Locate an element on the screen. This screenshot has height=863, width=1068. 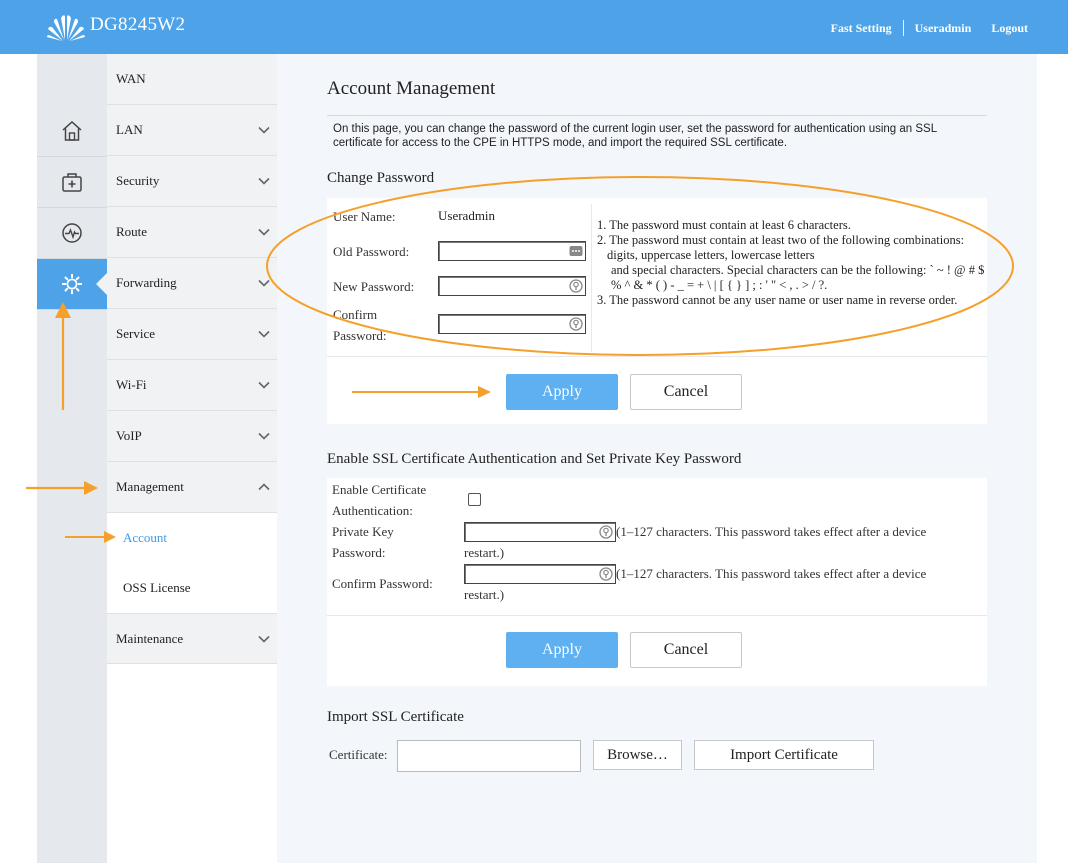
ssl-confirm-label: Confirm Password: is located at coordinates (382, 583).